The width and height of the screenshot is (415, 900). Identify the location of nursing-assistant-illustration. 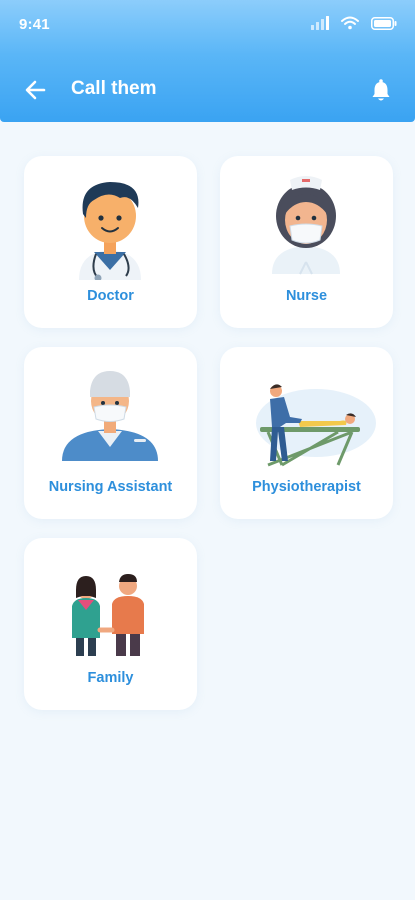
(110, 416).